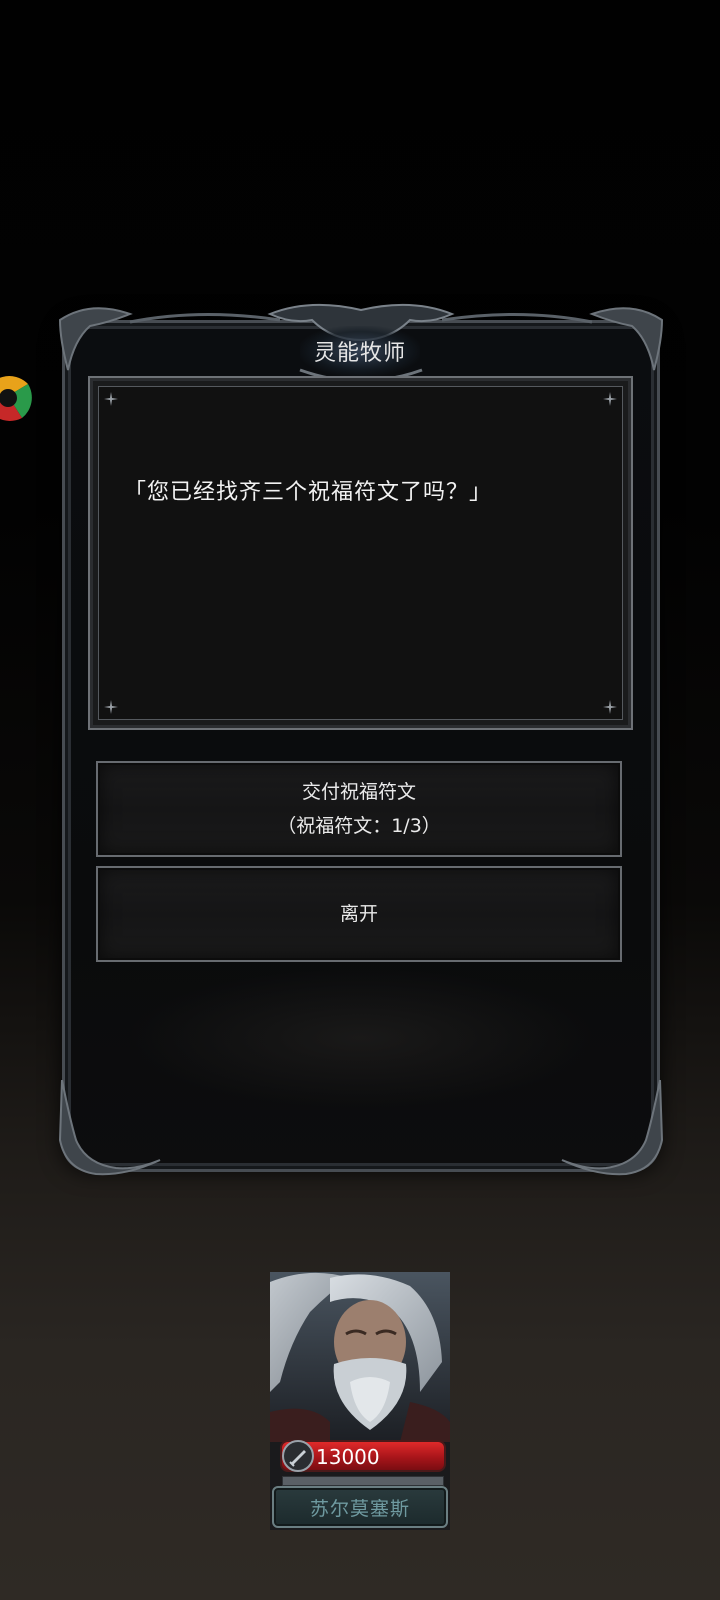 The height and width of the screenshot is (1600, 720). Describe the element at coordinates (361, 1038) in the screenshot. I see `panel-empty-area` at that location.